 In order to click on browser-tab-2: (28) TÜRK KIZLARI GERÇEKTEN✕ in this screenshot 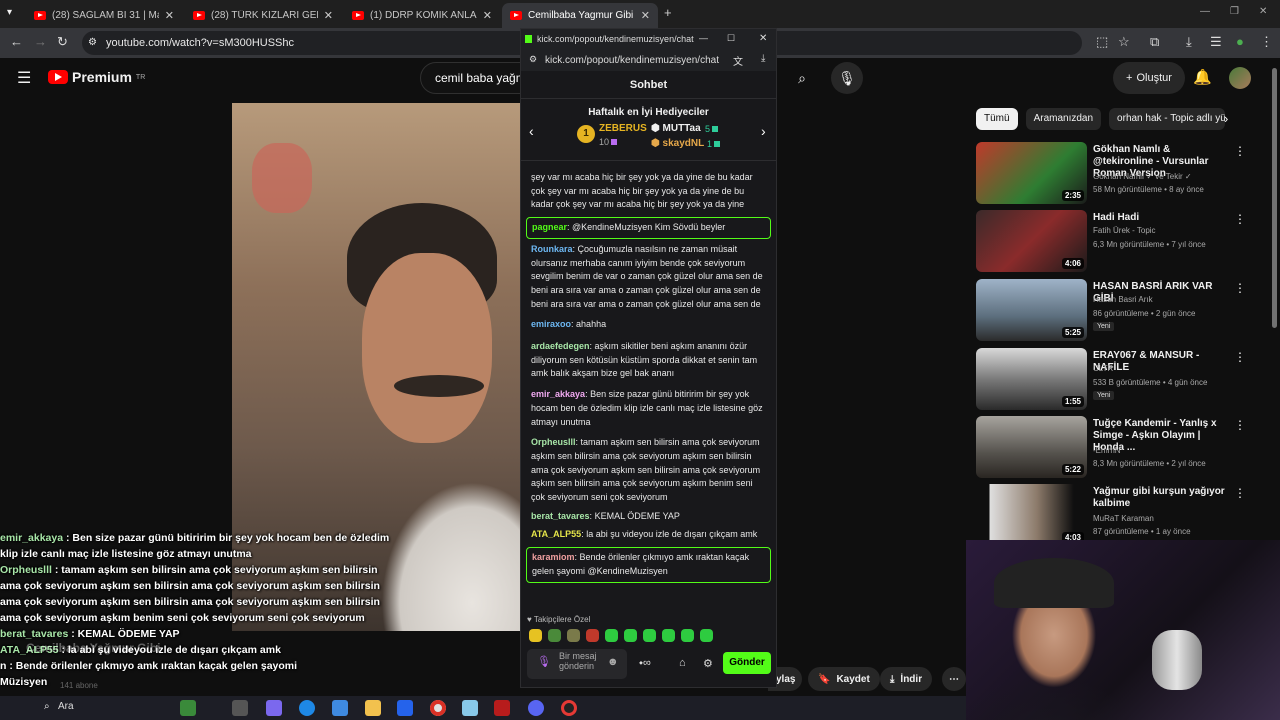, I will do `click(263, 15)`.